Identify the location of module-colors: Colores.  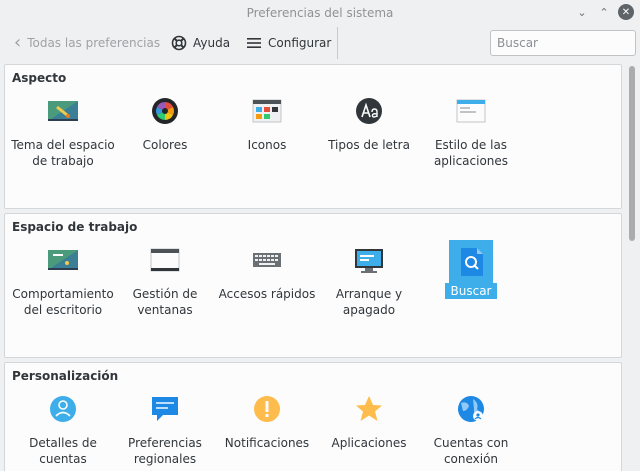
(165, 139).